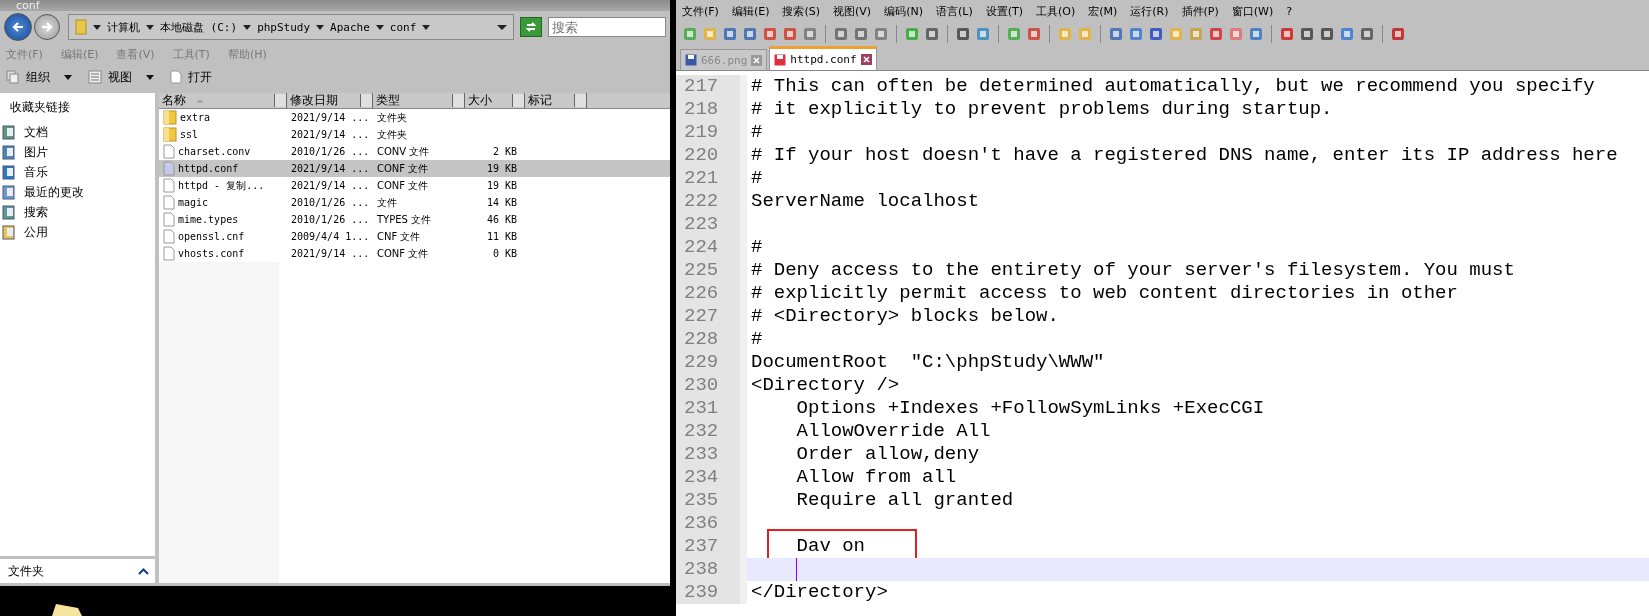 The height and width of the screenshot is (616, 1649). What do you see at coordinates (1149, 11) in the screenshot?
I see `menu-item: 运行(R)` at bounding box center [1149, 11].